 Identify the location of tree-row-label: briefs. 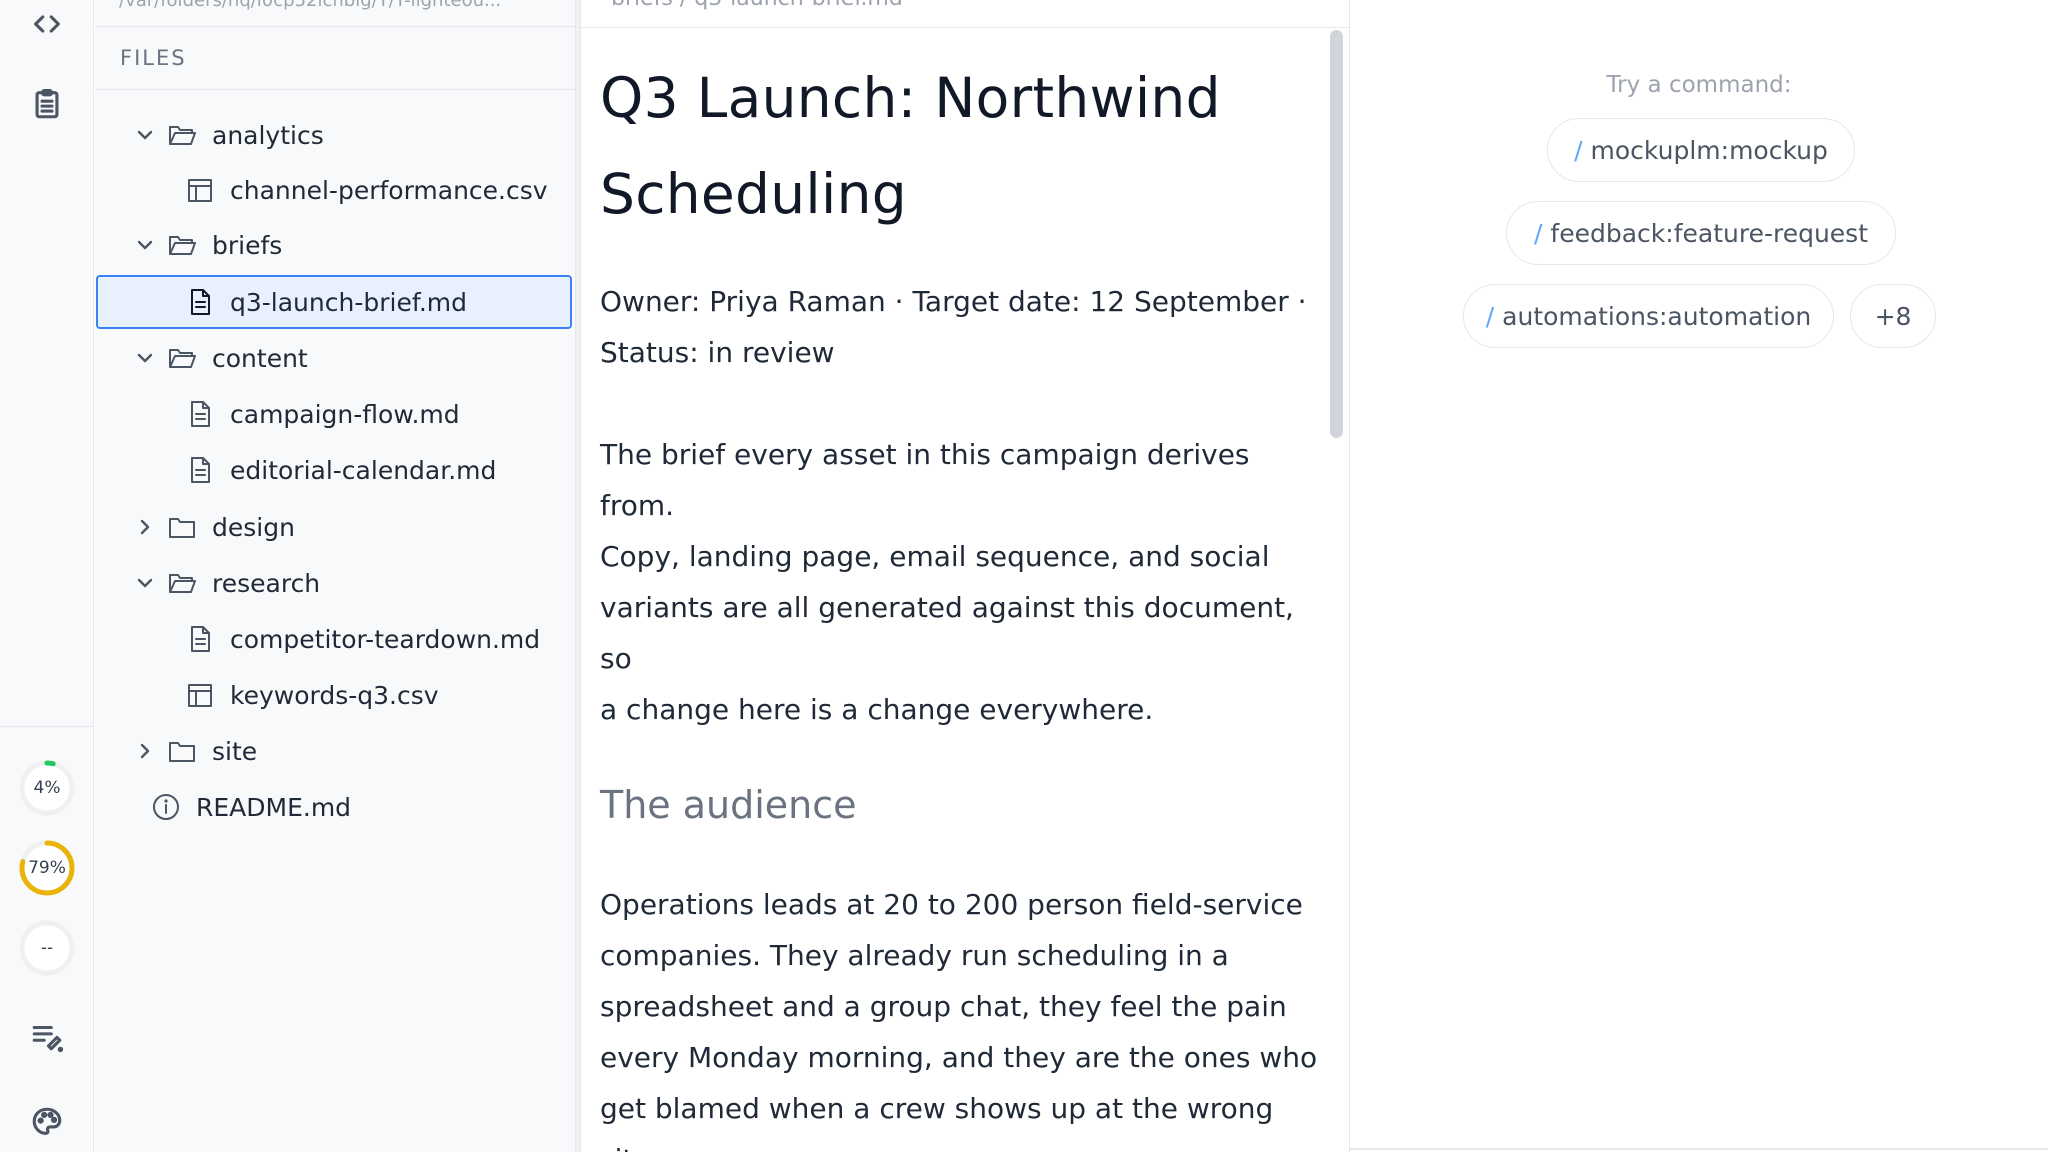
(247, 245).